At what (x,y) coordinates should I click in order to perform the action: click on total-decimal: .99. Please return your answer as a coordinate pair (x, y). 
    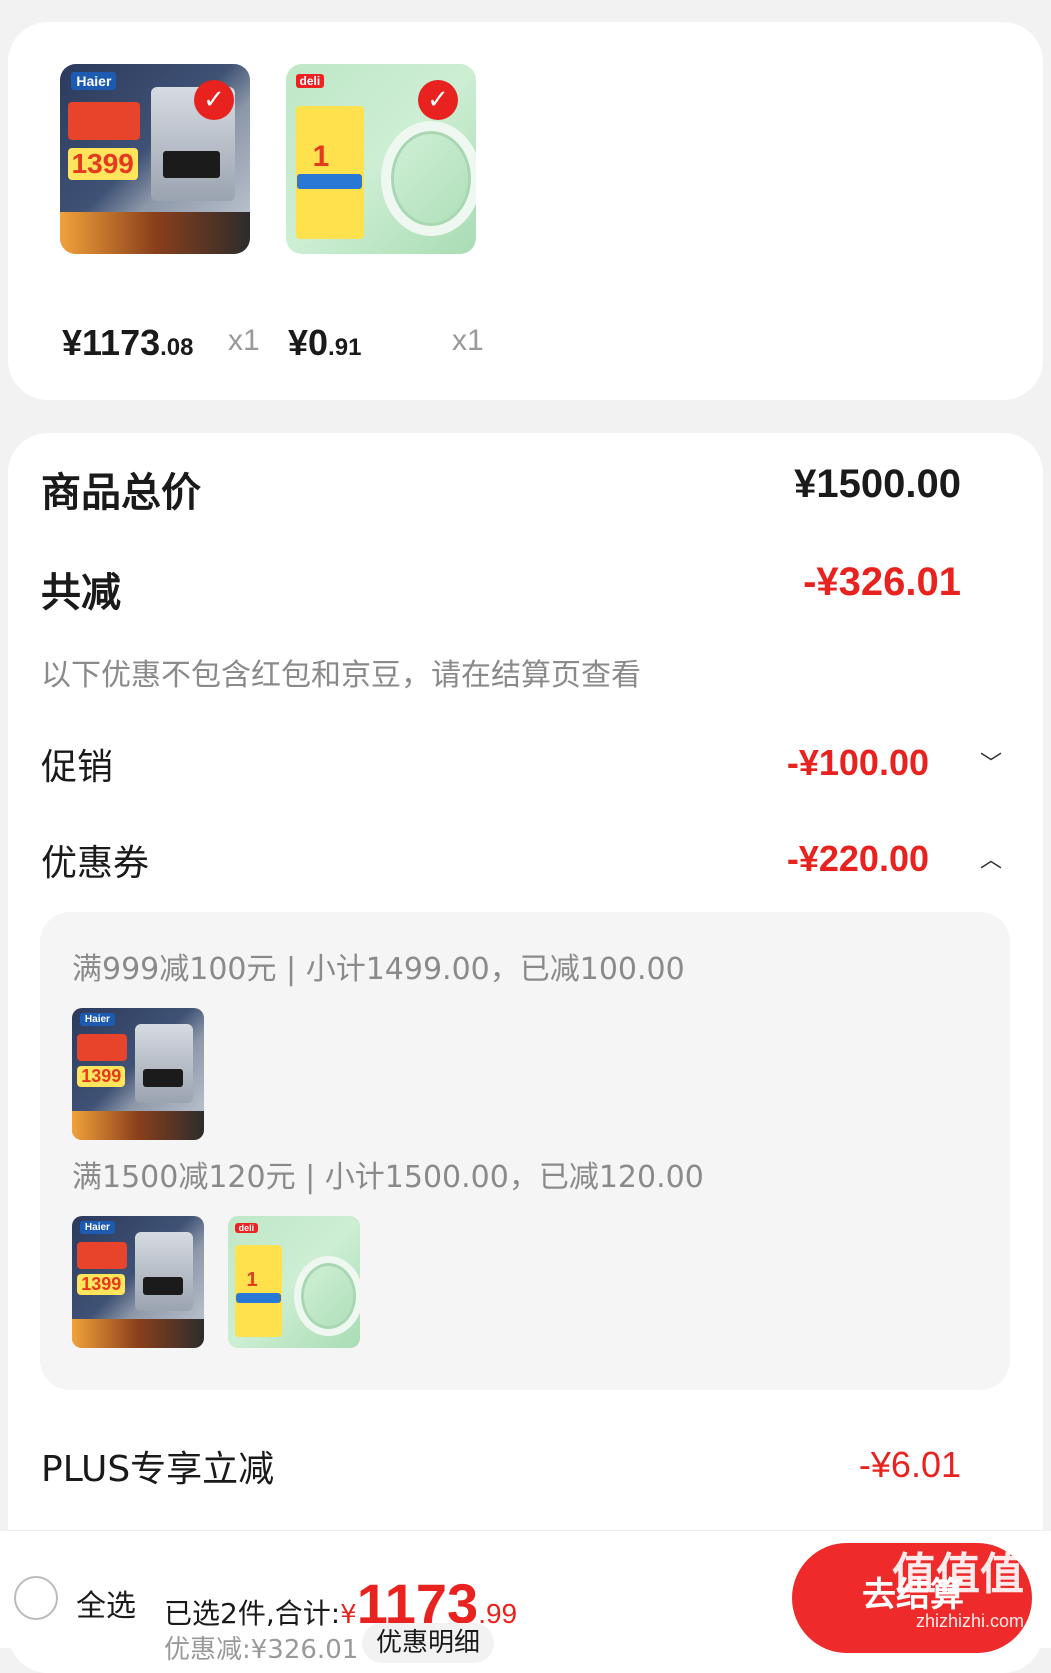
    Looking at the image, I should click on (498, 1613).